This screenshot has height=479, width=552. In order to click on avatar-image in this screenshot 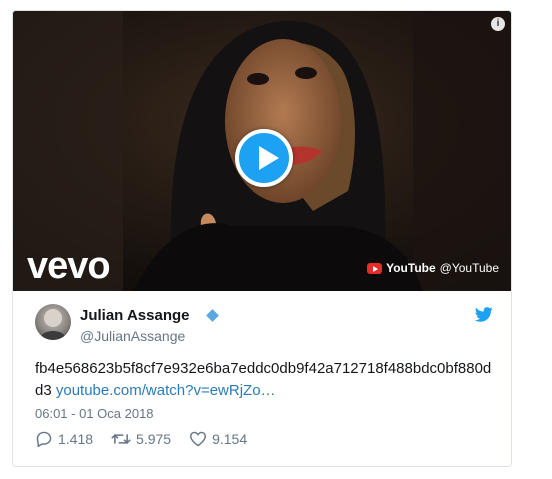, I will do `click(53, 324)`.